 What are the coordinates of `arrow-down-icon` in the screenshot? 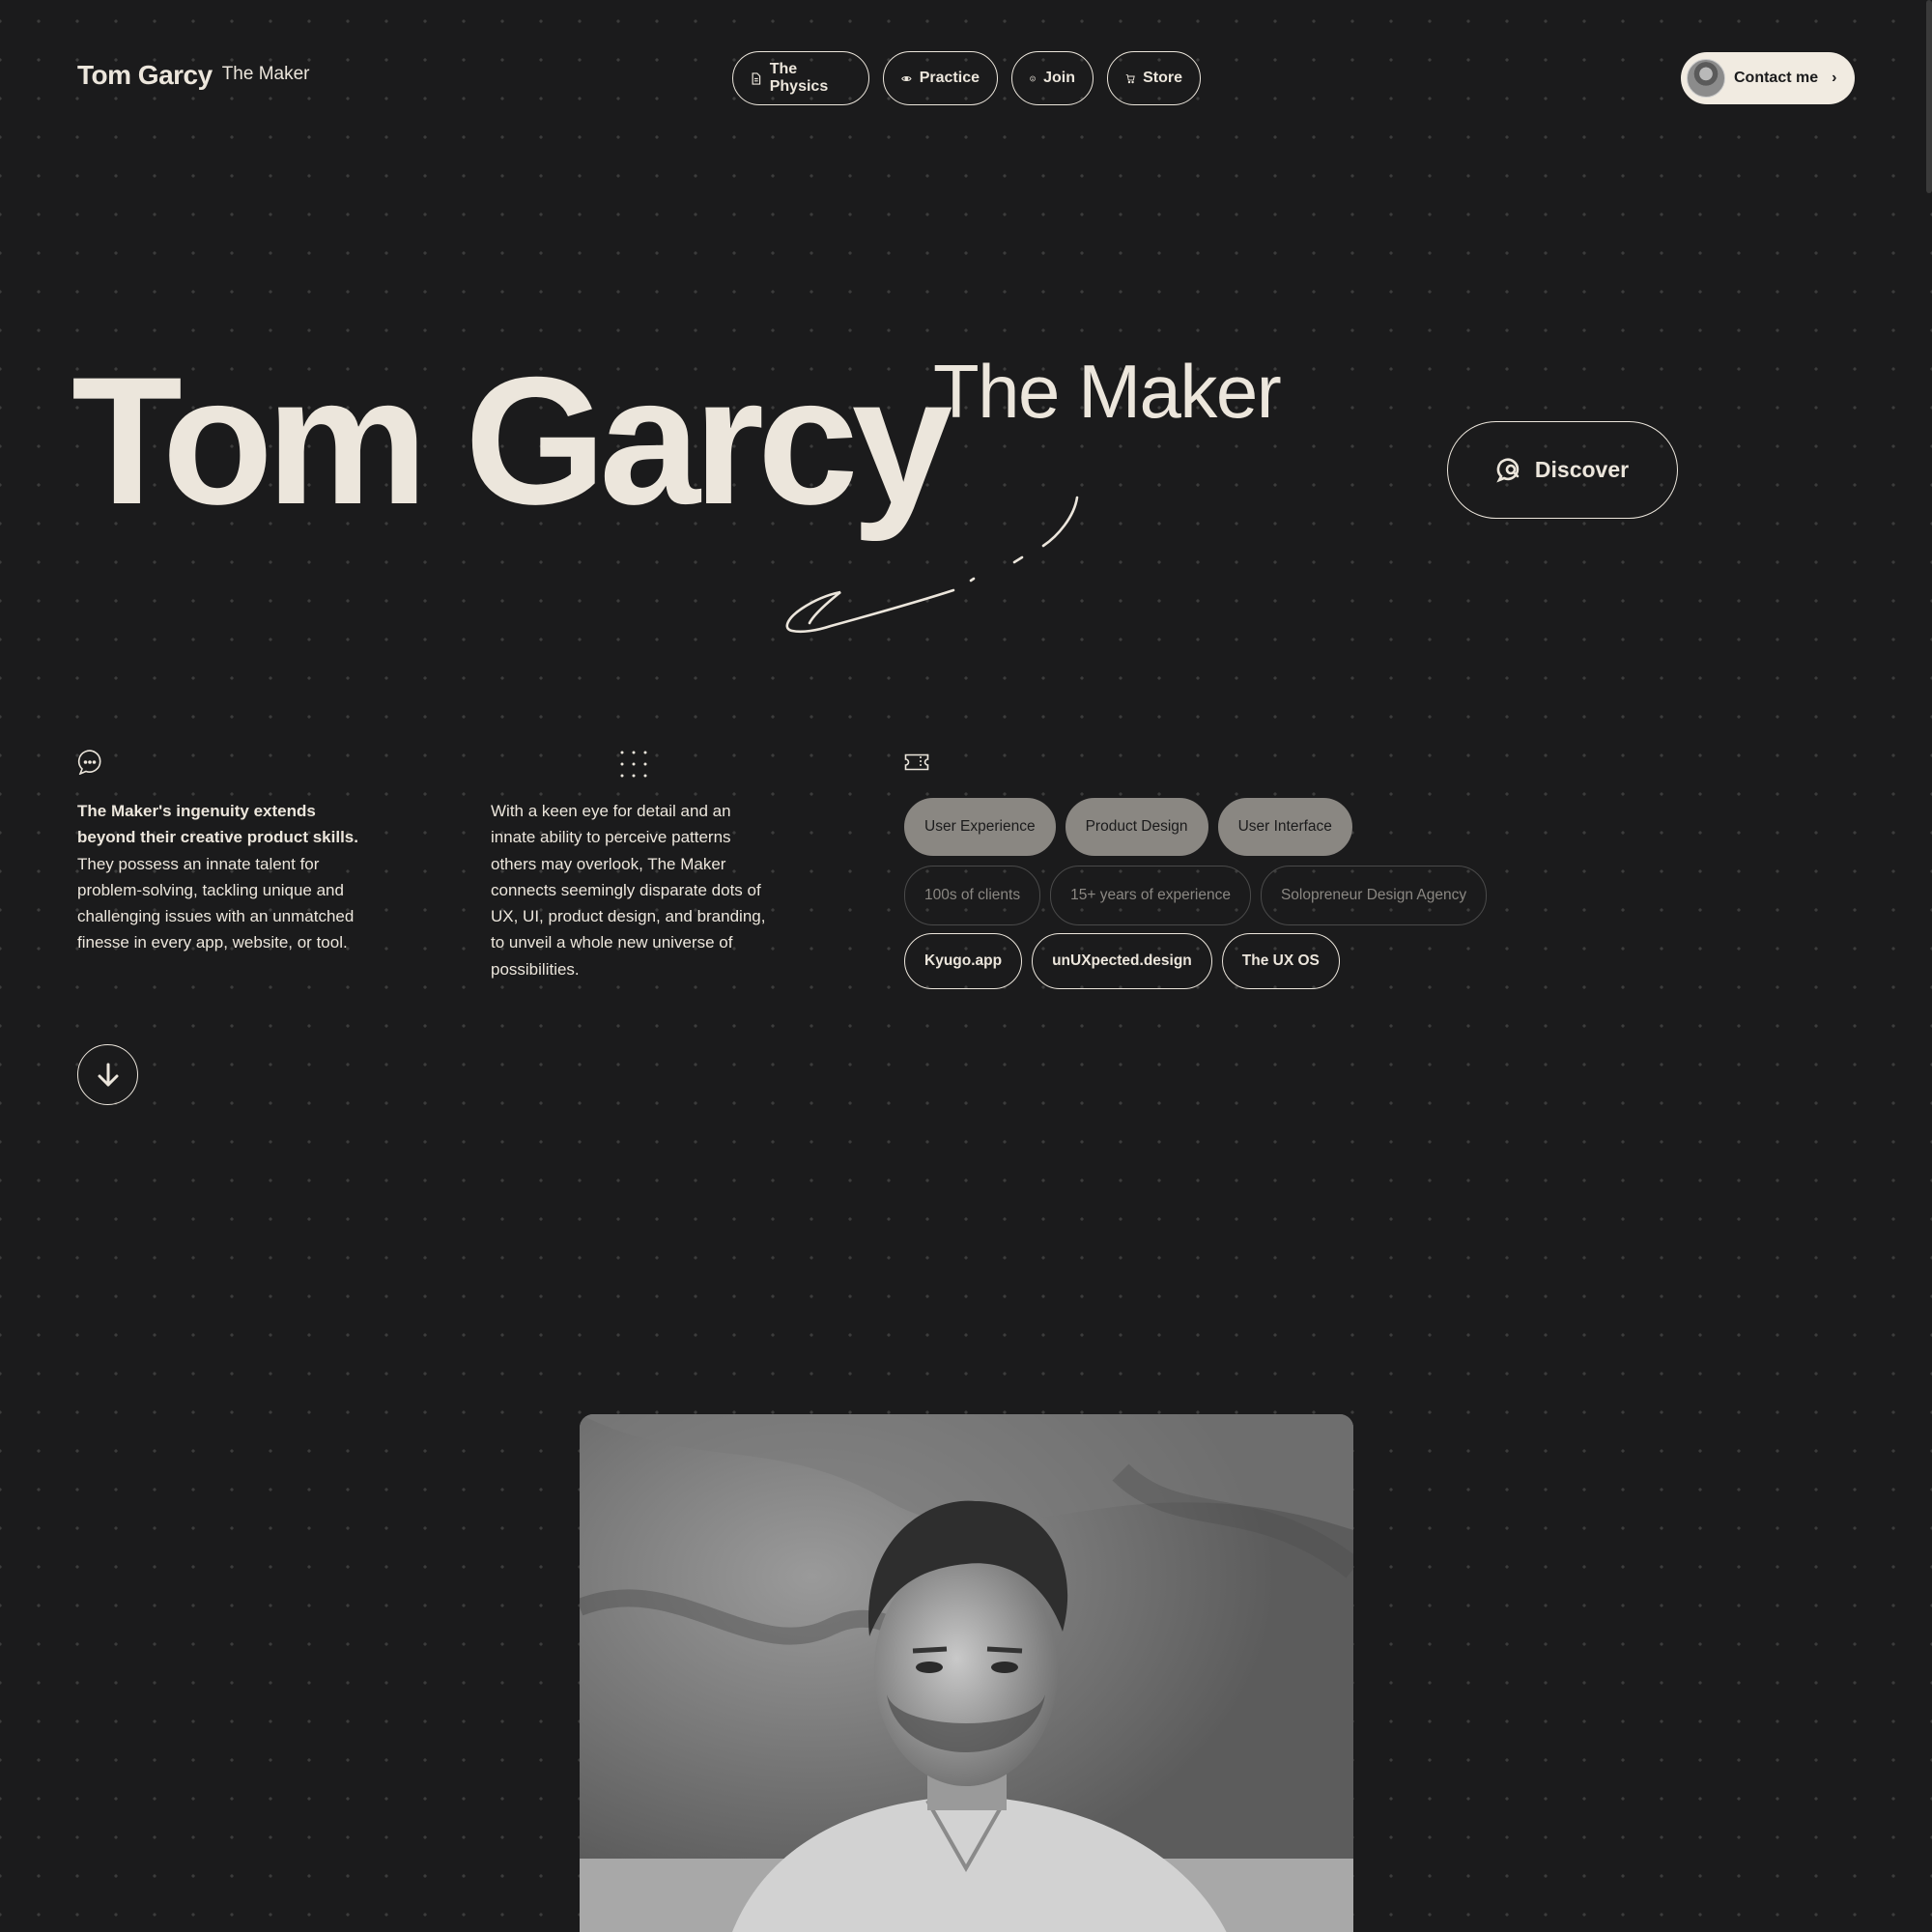 It's located at (108, 1074).